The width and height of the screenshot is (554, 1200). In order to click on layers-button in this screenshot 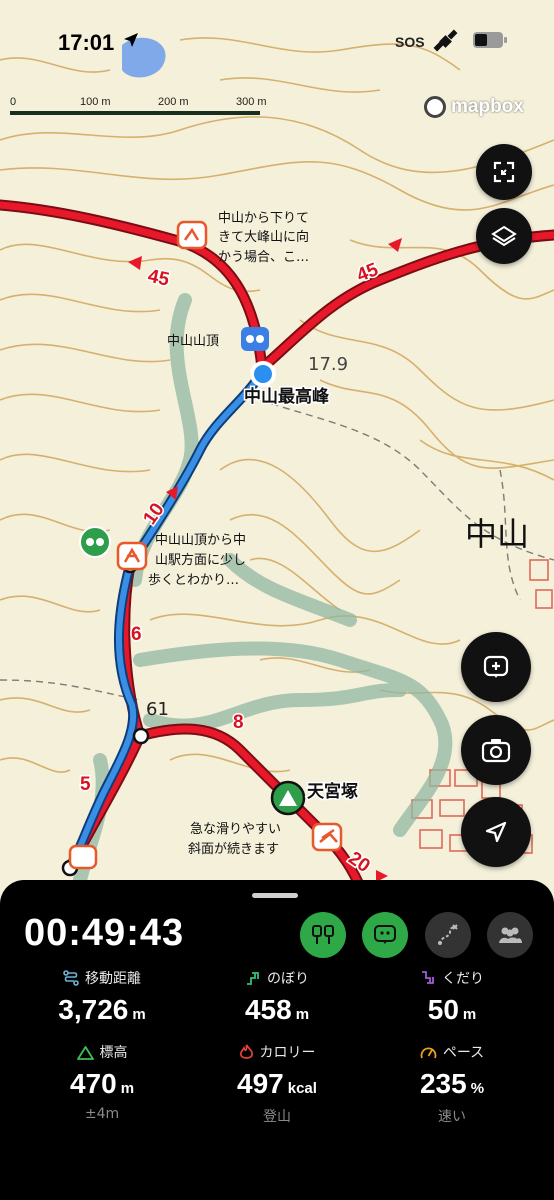, I will do `click(504, 236)`.